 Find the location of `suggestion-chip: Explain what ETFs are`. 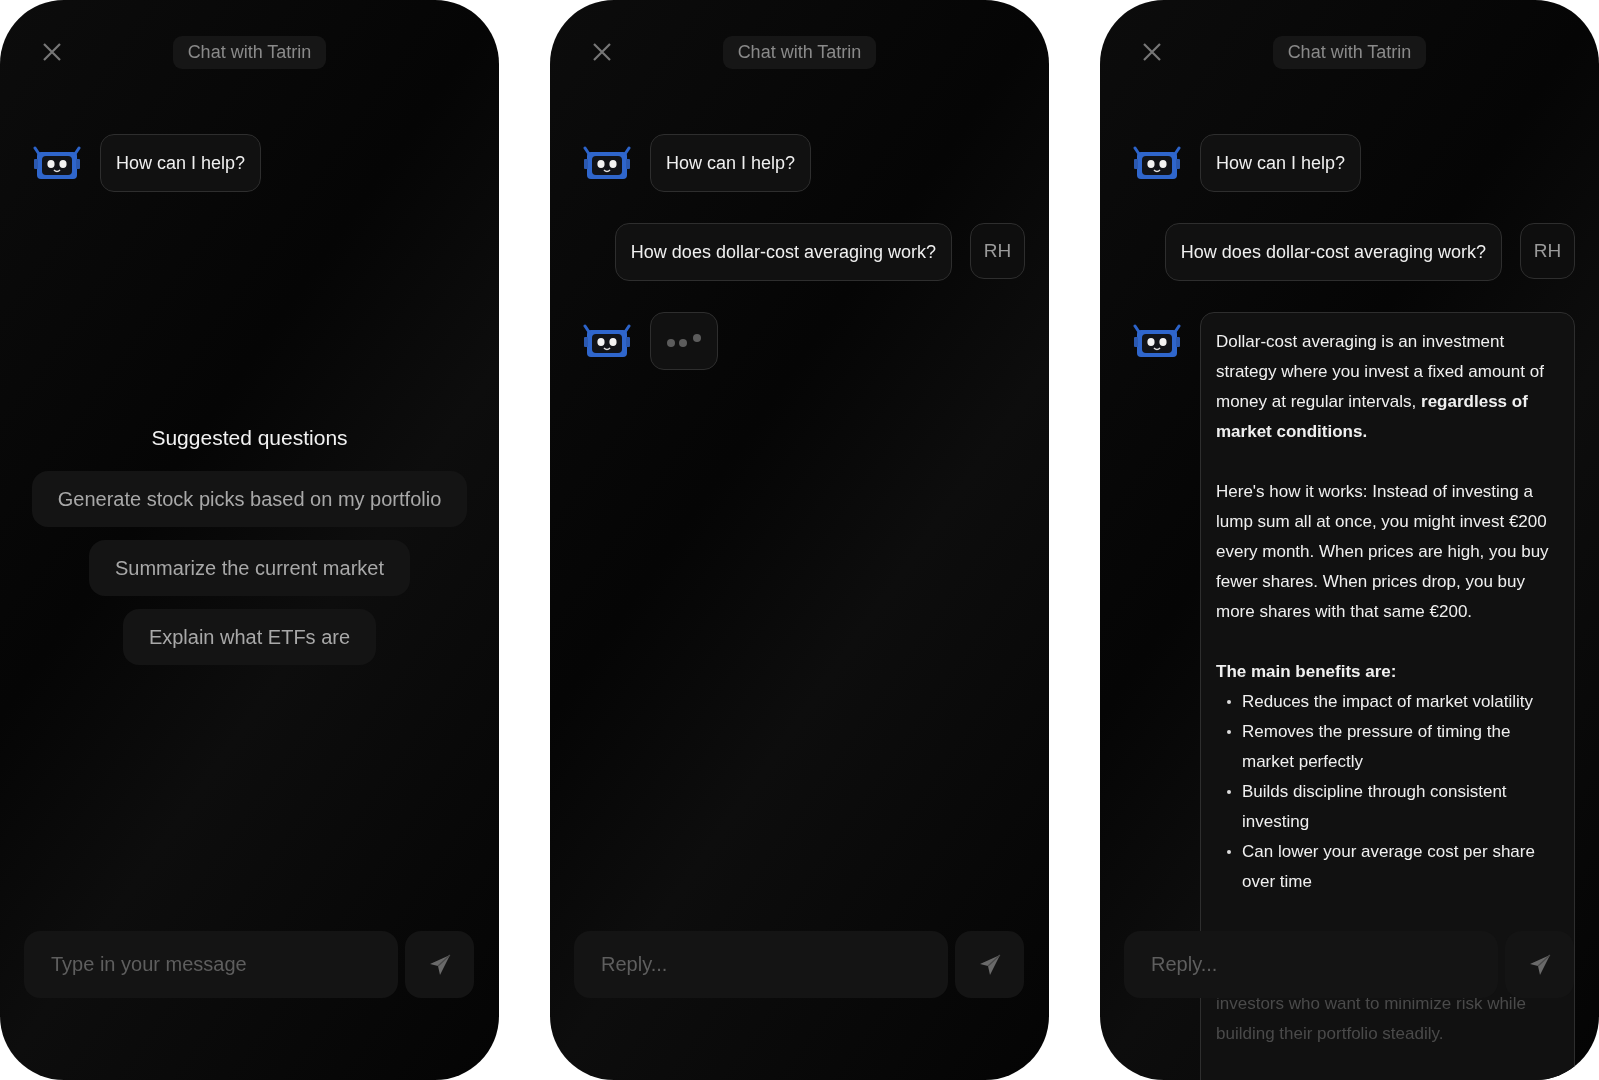

suggestion-chip: Explain what ETFs are is located at coordinates (249, 637).